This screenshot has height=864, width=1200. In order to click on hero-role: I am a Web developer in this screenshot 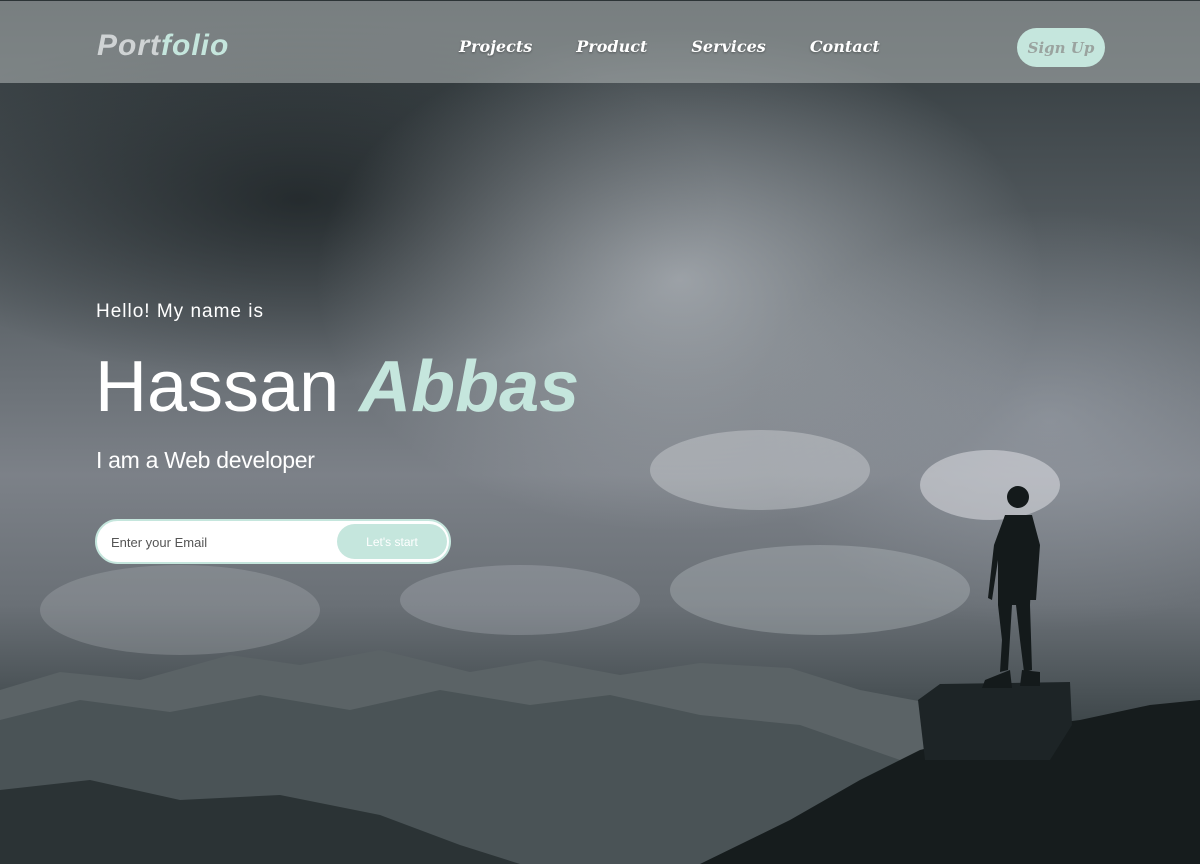, I will do `click(205, 460)`.